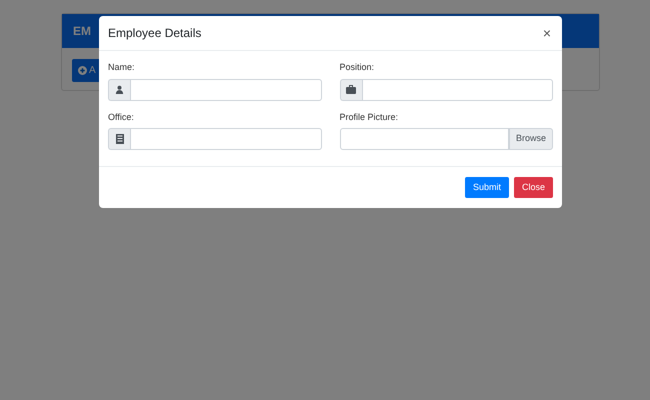 The image size is (650, 400). I want to click on field-label: Office:, so click(121, 117).